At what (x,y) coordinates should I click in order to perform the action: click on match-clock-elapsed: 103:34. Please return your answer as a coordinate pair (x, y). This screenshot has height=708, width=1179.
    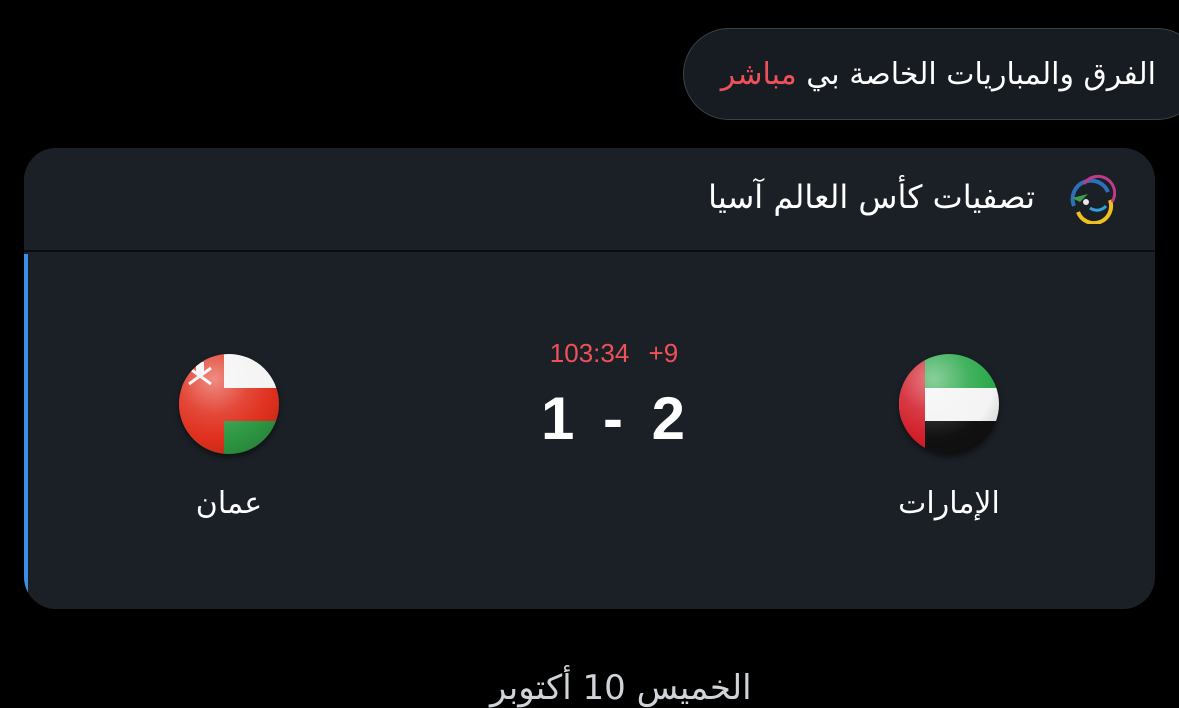
    Looking at the image, I should click on (589, 353).